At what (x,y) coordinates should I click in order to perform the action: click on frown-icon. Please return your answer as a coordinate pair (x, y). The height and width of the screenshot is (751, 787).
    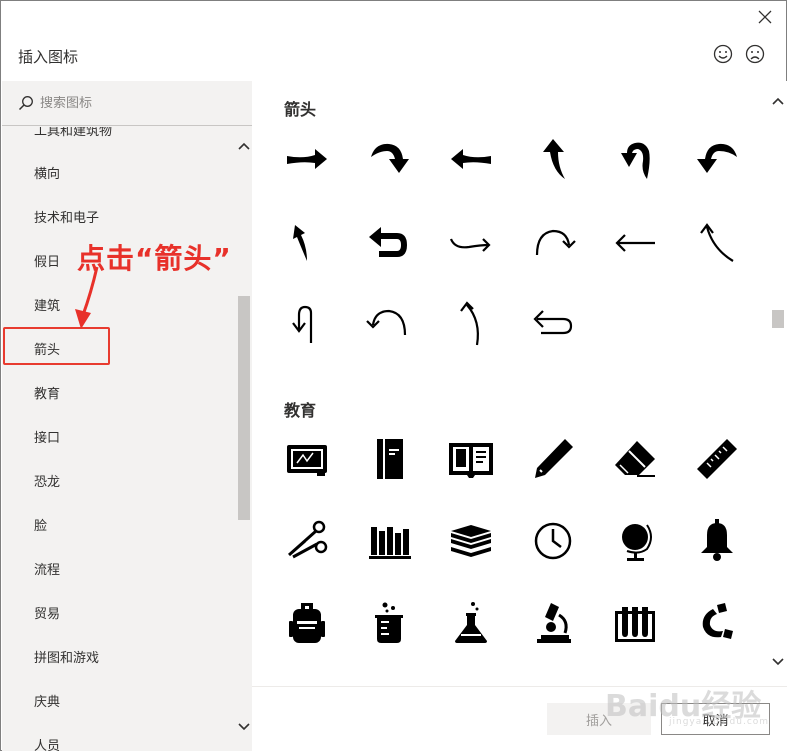
    Looking at the image, I should click on (755, 54).